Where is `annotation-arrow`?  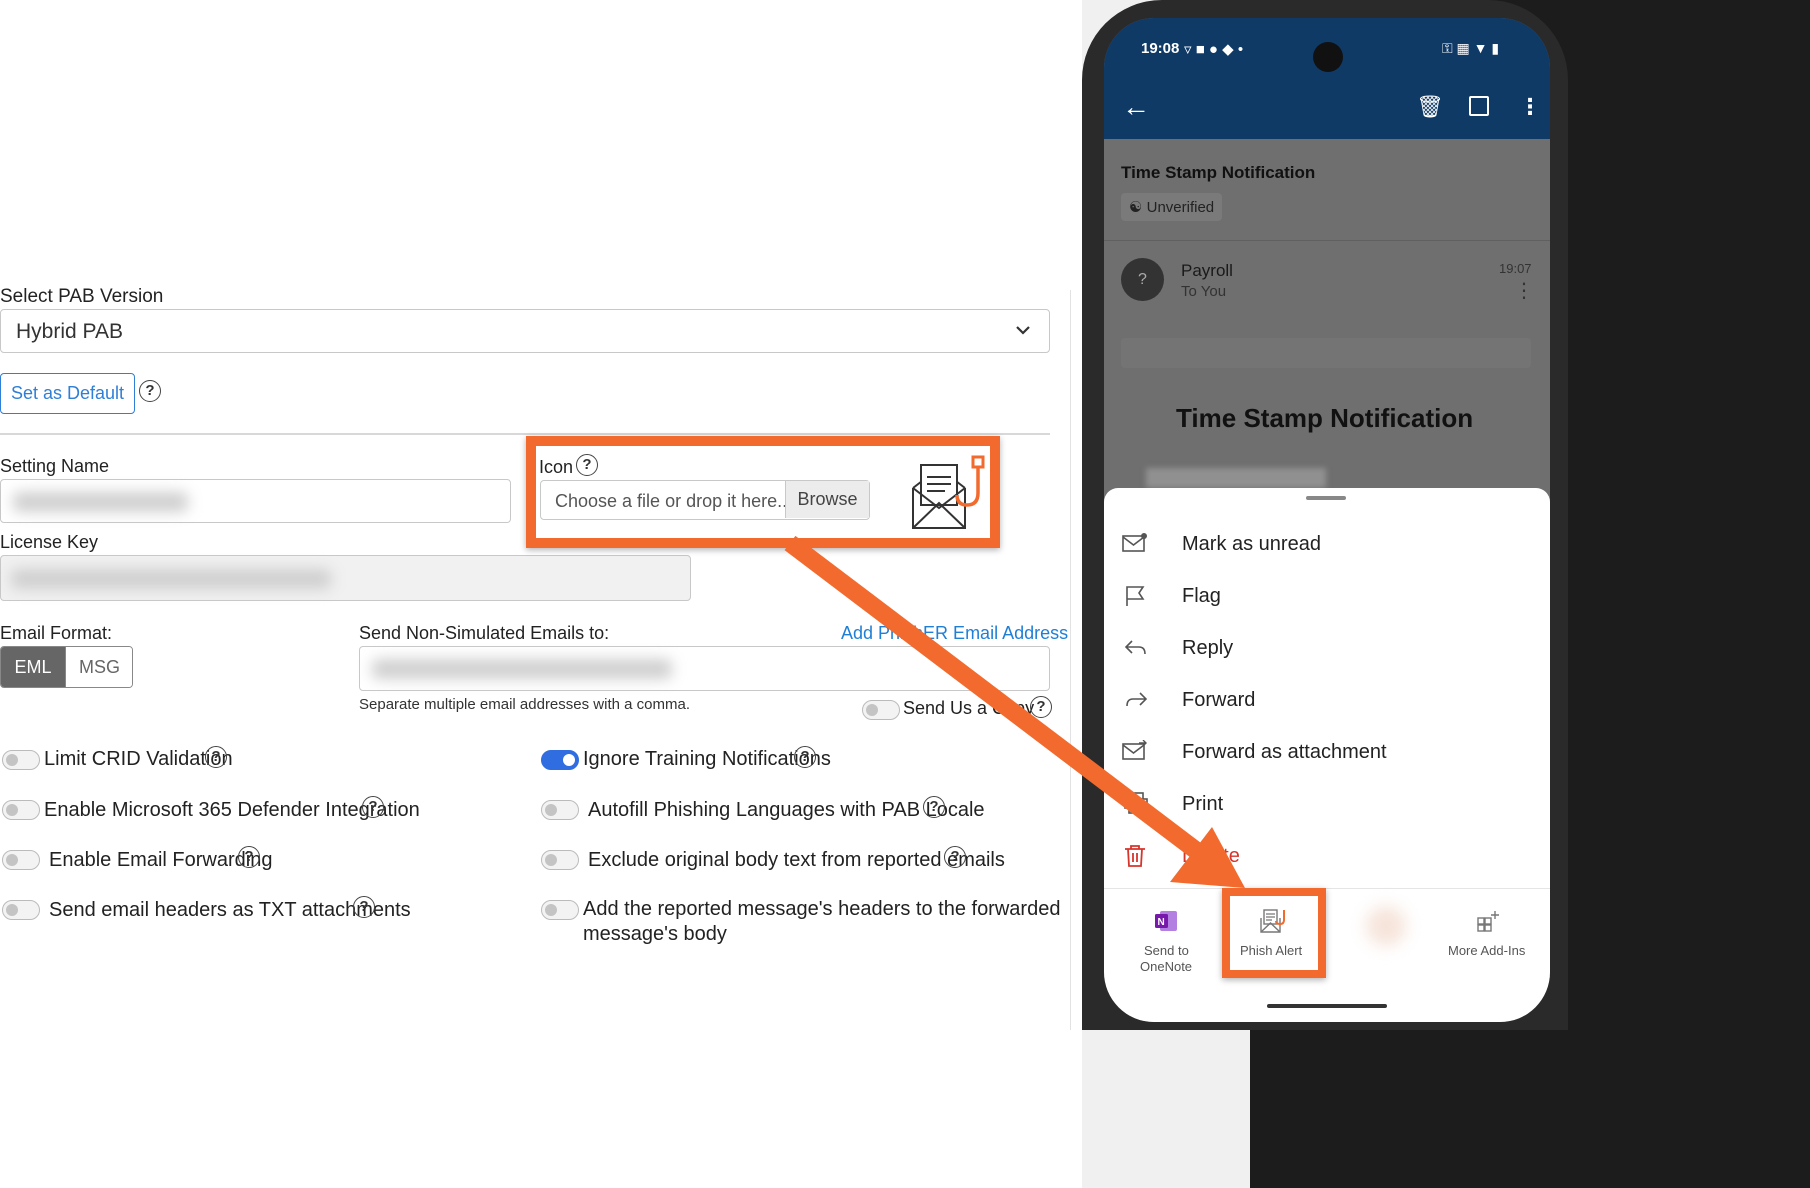 annotation-arrow is located at coordinates (1014, 711).